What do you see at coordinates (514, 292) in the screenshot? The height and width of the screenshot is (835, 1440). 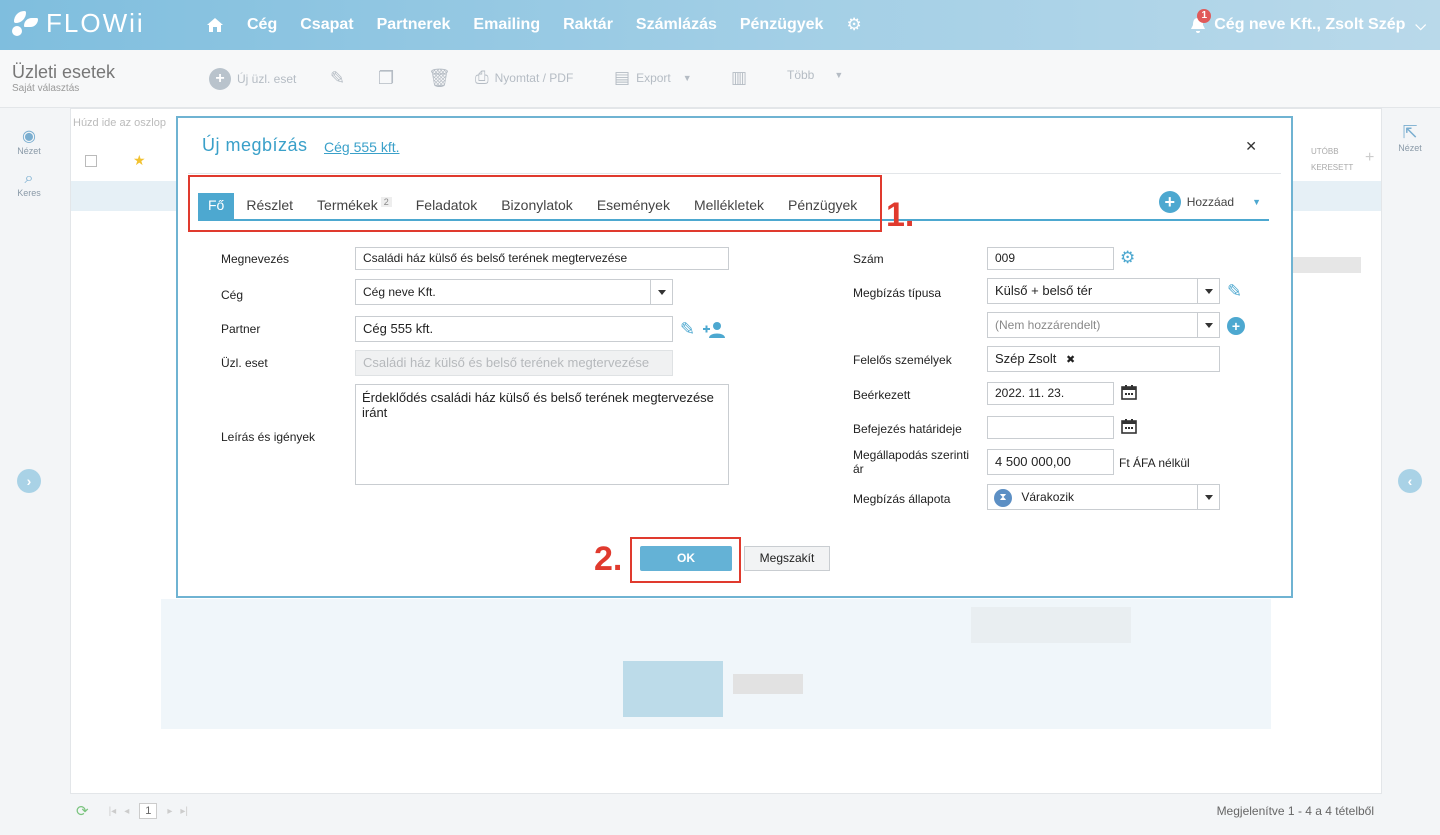 I see `company-select: Cég neve Kft.` at bounding box center [514, 292].